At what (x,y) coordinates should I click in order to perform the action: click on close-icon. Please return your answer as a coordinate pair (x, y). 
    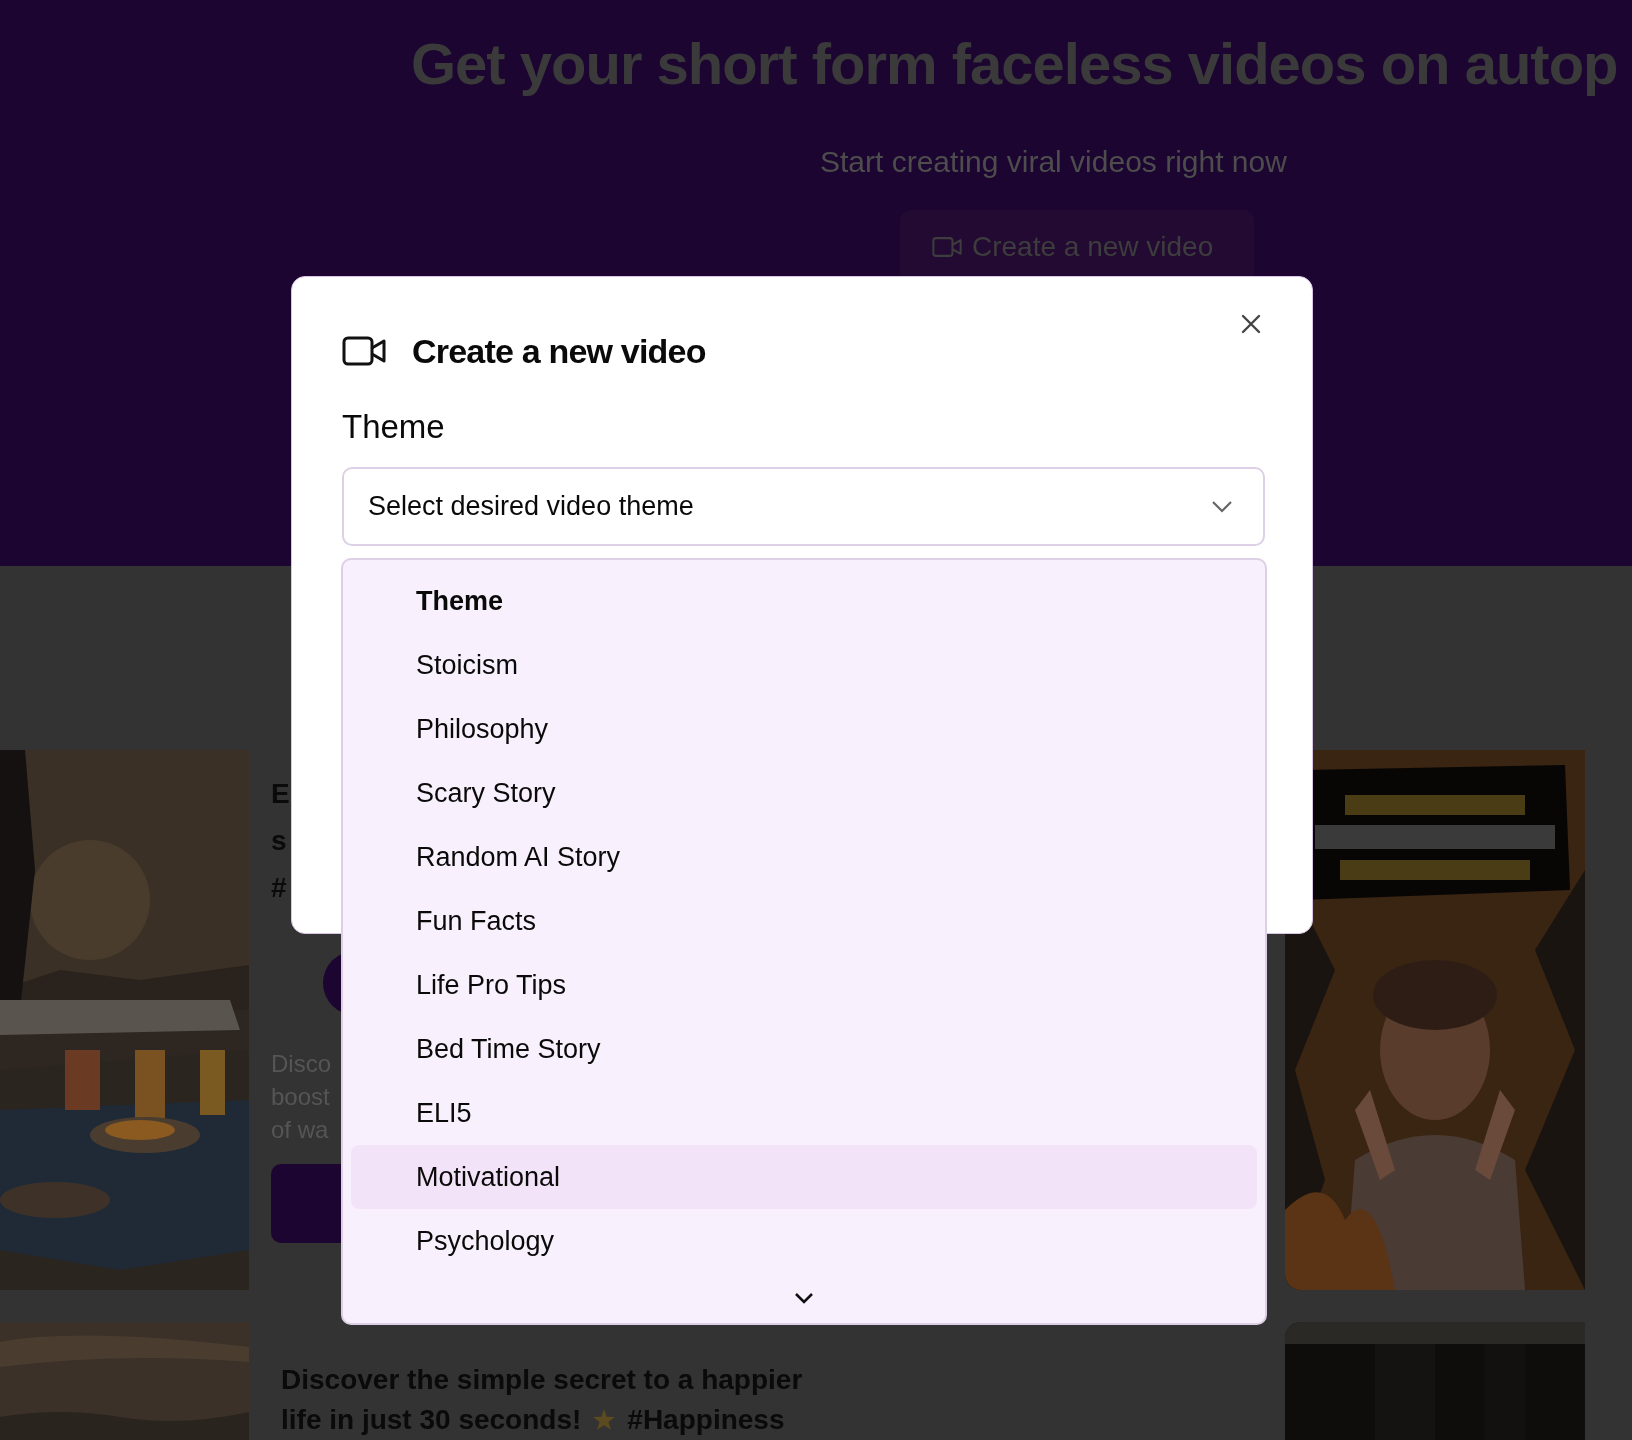
    Looking at the image, I should click on (1251, 324).